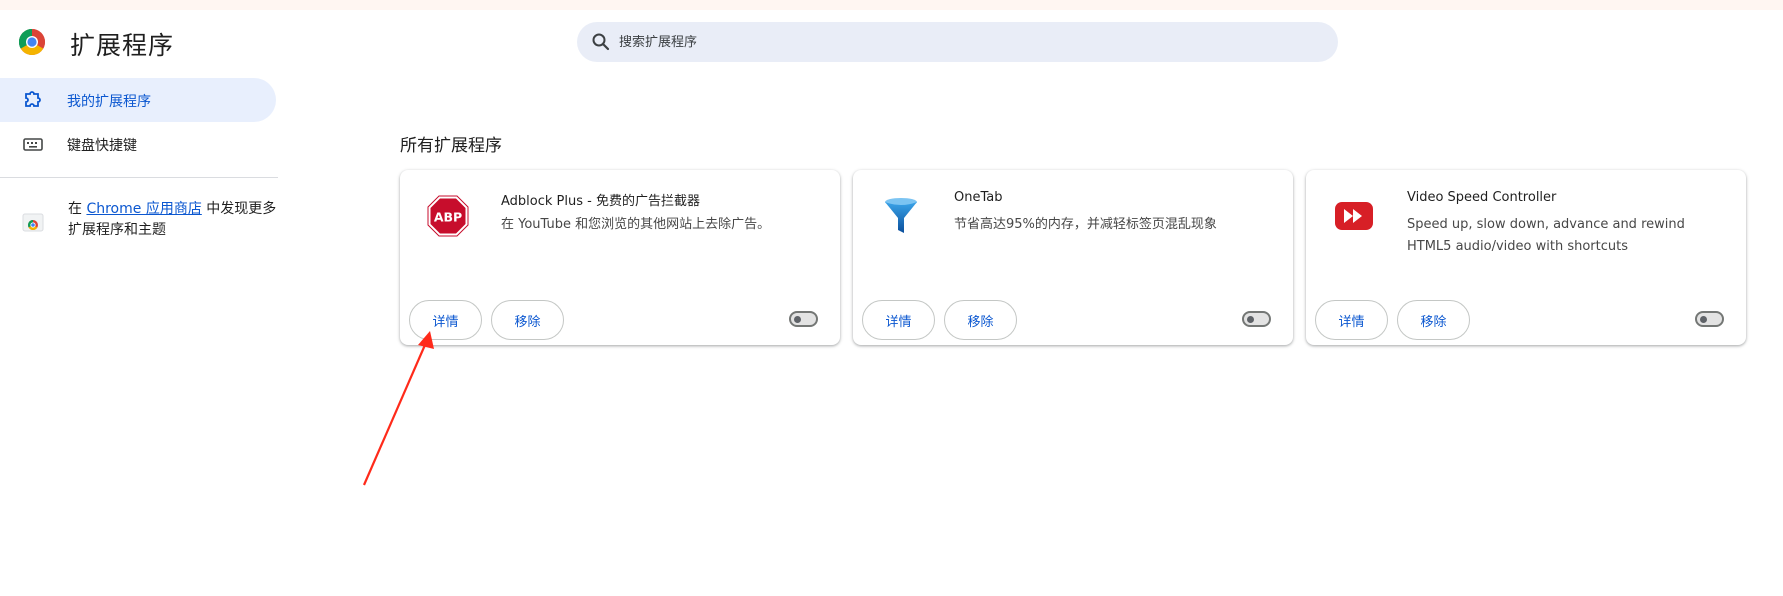 This screenshot has height=596, width=1783. I want to click on sidebar-divider, so click(139, 177).